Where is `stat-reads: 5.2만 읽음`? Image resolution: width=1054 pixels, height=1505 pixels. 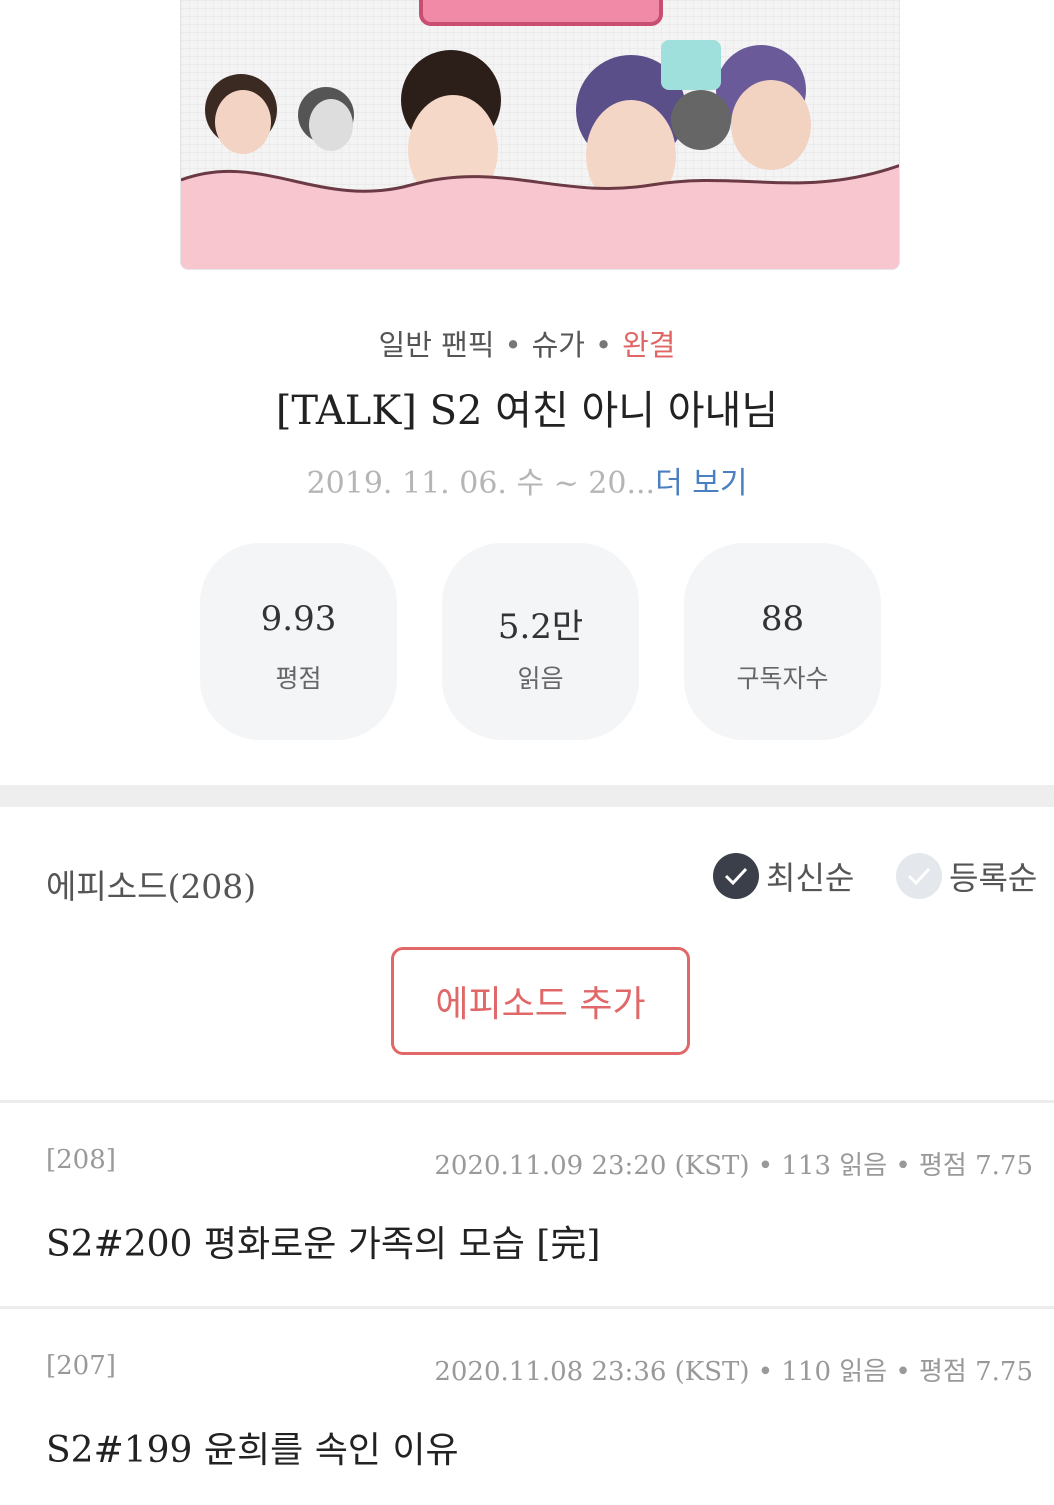
stat-reads: 5.2만 읽음 is located at coordinates (540, 641).